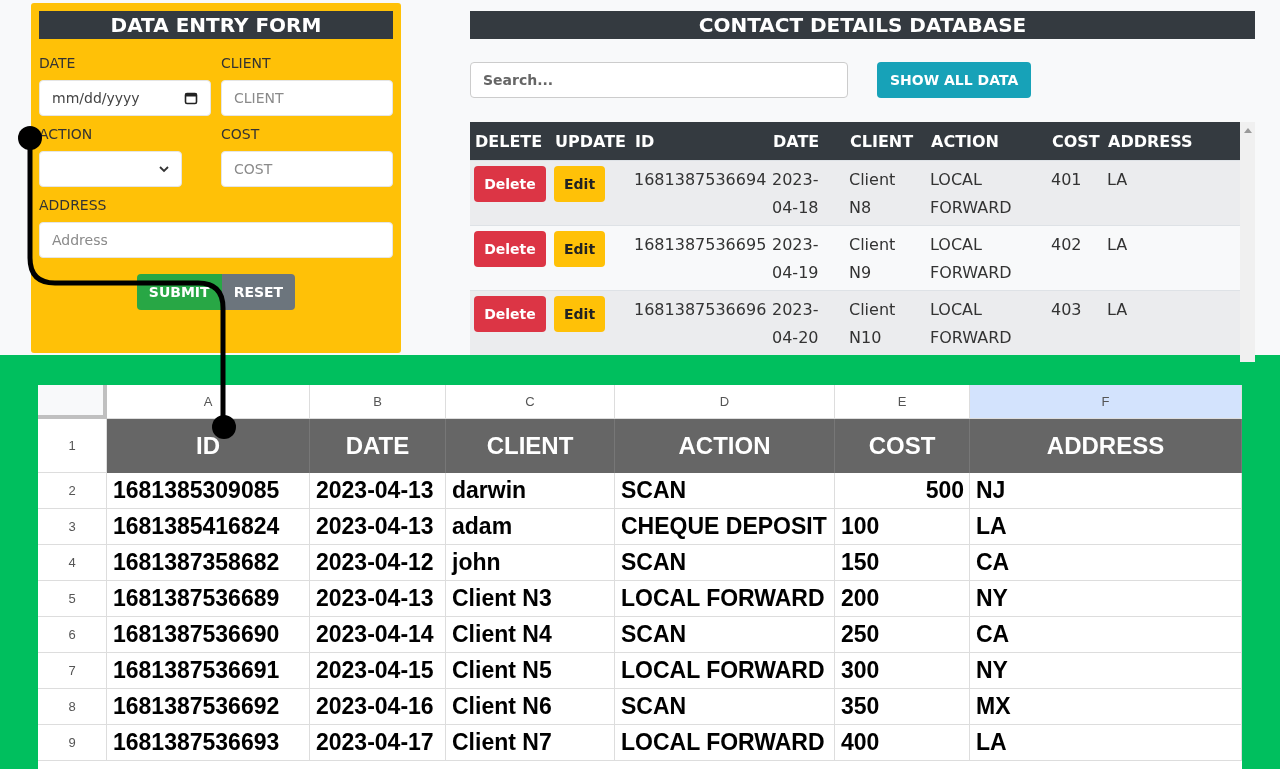 This screenshot has height=769, width=1280. I want to click on sheet-cell: 350, so click(902, 707).